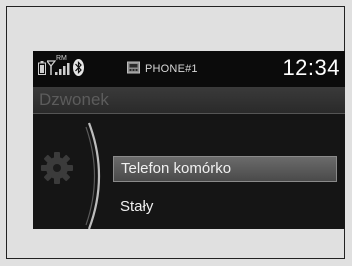  What do you see at coordinates (57, 168) in the screenshot?
I see `settings-gear-icon` at bounding box center [57, 168].